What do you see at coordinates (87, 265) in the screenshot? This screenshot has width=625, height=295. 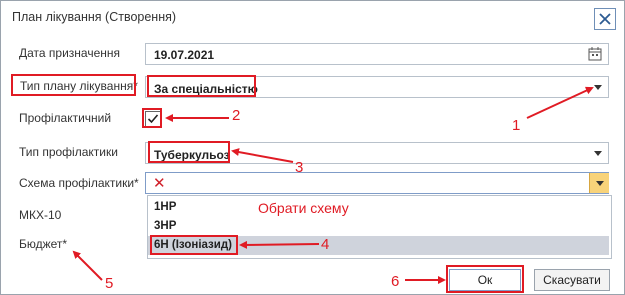 I see `arrow` at bounding box center [87, 265].